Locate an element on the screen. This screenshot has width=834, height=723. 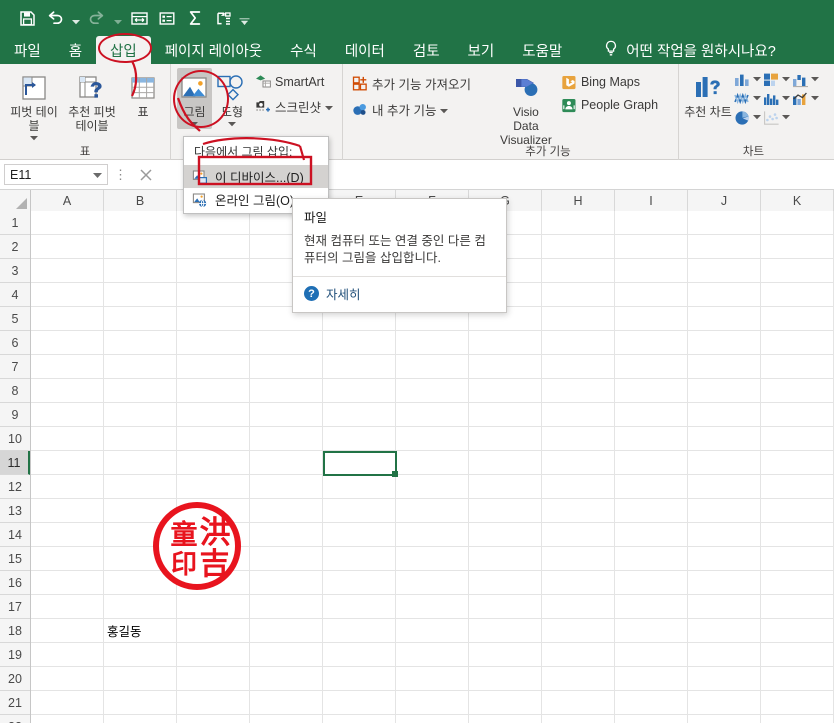
tab-view: 보기 is located at coordinates (481, 50).